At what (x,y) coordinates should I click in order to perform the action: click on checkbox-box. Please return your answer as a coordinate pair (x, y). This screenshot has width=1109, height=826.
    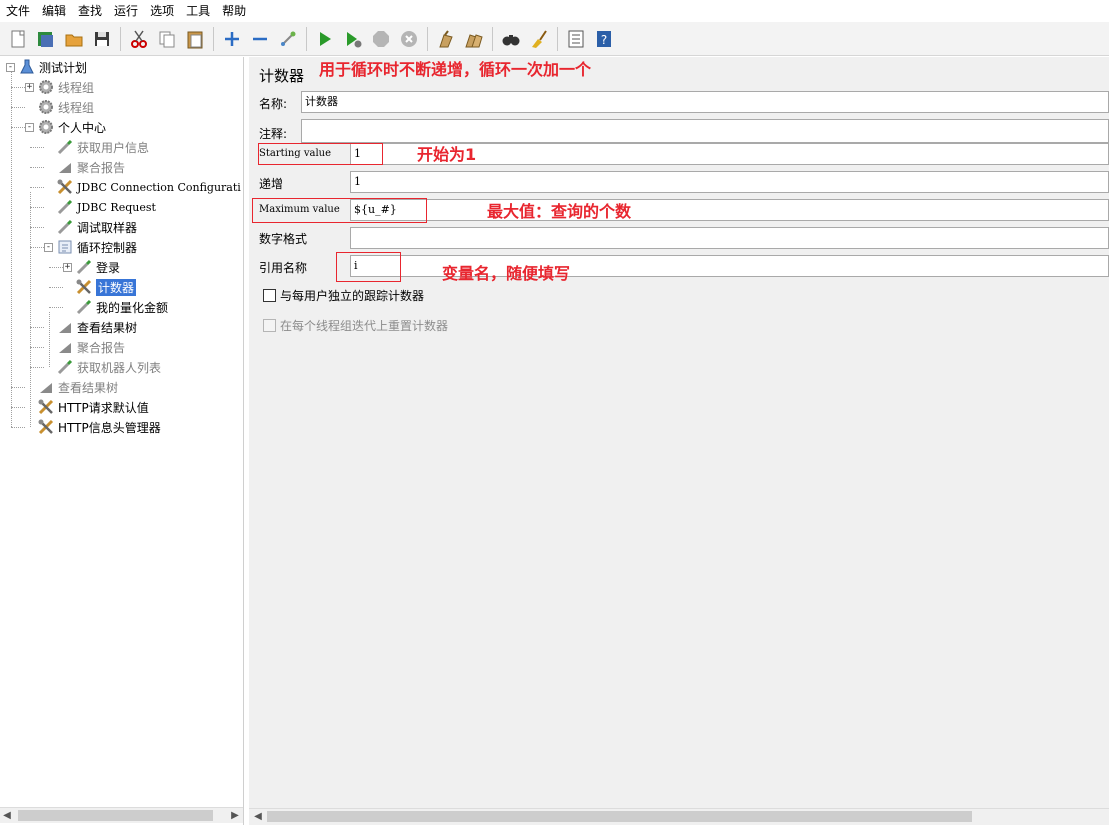
    Looking at the image, I should click on (269, 295).